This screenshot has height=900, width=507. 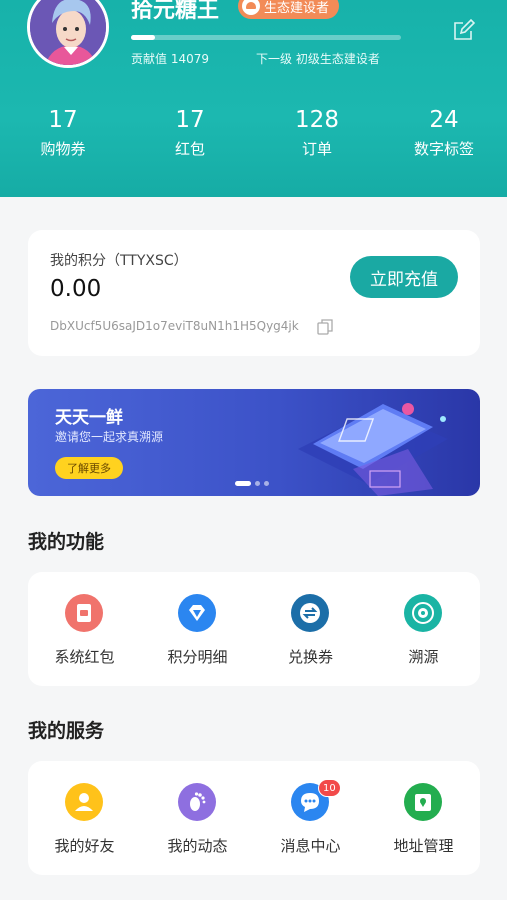 What do you see at coordinates (174, 326) in the screenshot?
I see `wallet-address: DbXUcf5U6saJD1o7eviT8uN1h1H5Qyg4jk` at bounding box center [174, 326].